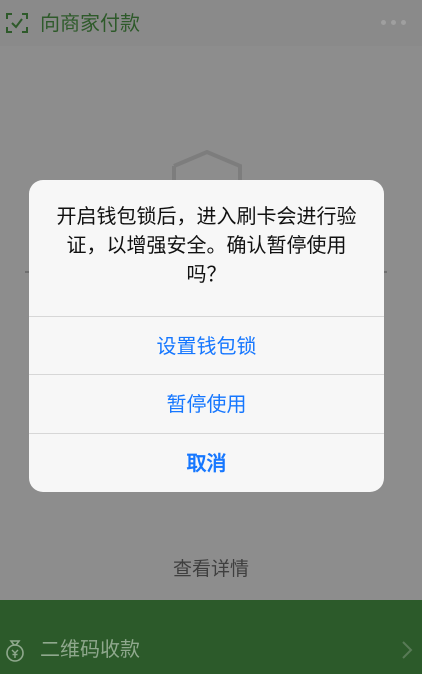  What do you see at coordinates (206, 462) in the screenshot?
I see `cancel-button: 取消` at bounding box center [206, 462].